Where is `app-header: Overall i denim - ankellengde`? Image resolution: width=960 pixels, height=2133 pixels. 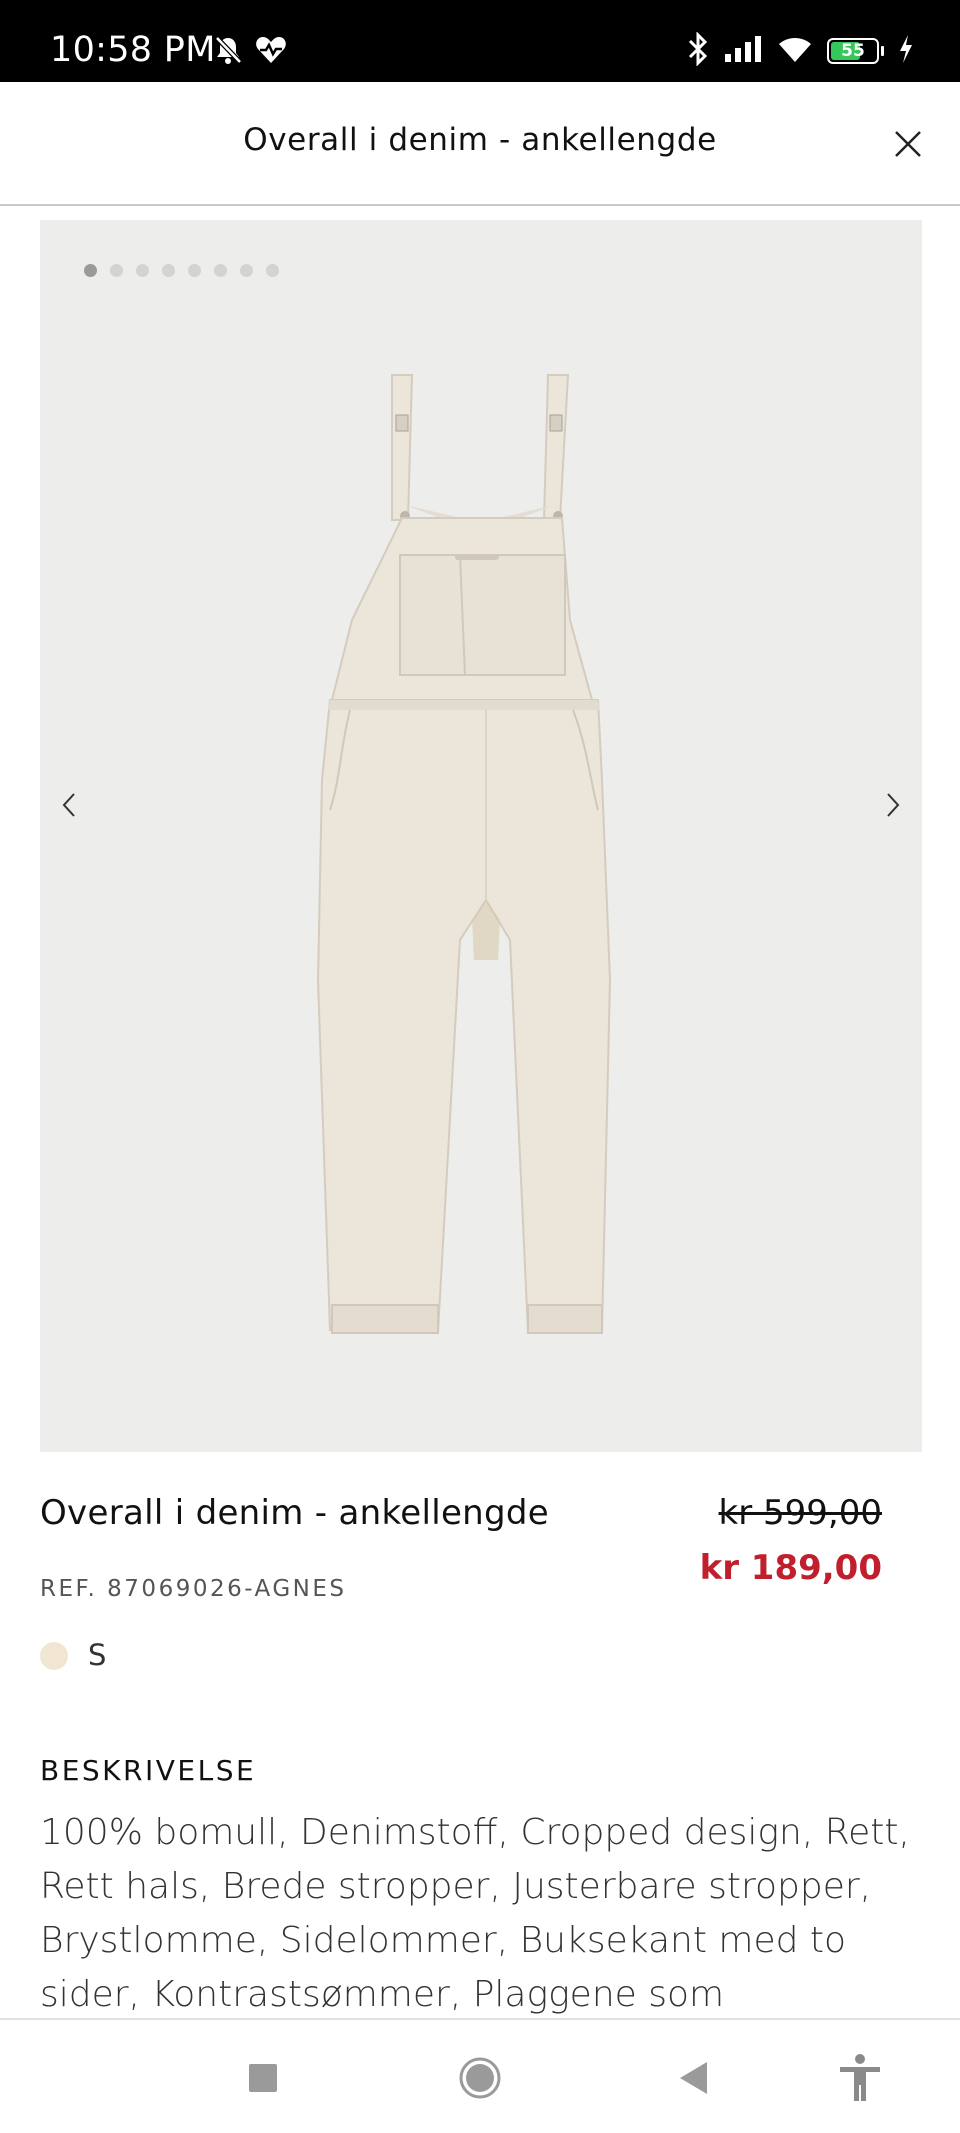
app-header: Overall i denim - ankellengde is located at coordinates (480, 144).